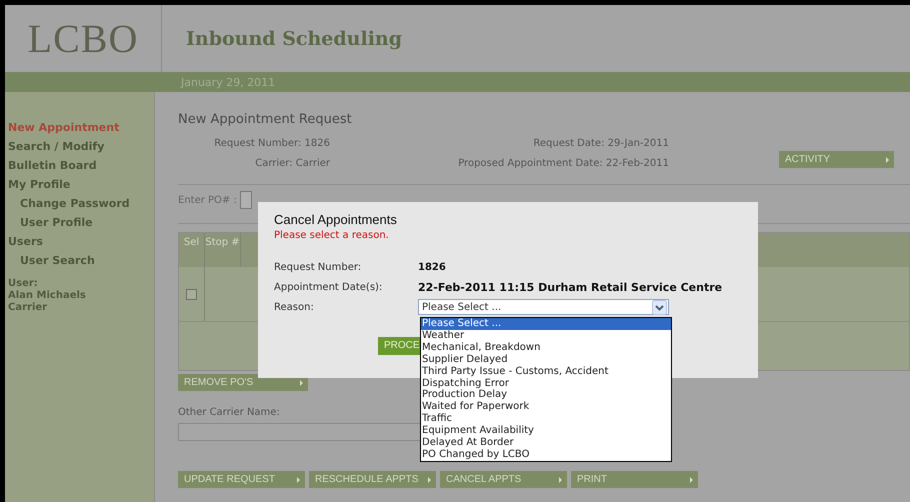 This screenshot has height=502, width=910. I want to click on user-info: Carrier, so click(28, 308).